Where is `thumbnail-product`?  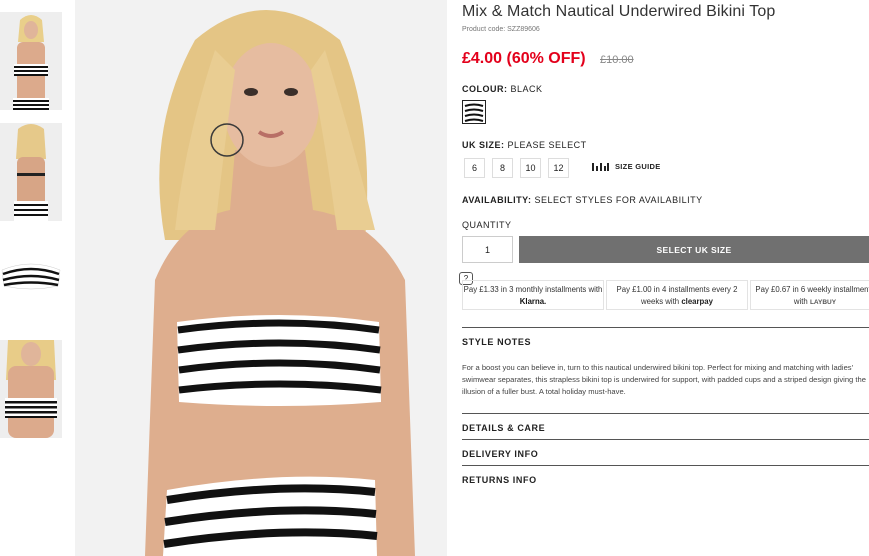
thumbnail-product is located at coordinates (31, 281).